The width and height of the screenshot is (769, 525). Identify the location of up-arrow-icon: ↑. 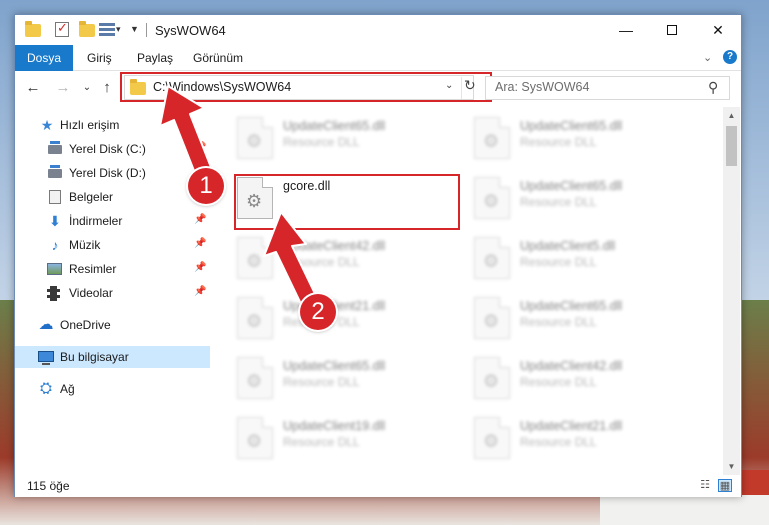
(107, 87).